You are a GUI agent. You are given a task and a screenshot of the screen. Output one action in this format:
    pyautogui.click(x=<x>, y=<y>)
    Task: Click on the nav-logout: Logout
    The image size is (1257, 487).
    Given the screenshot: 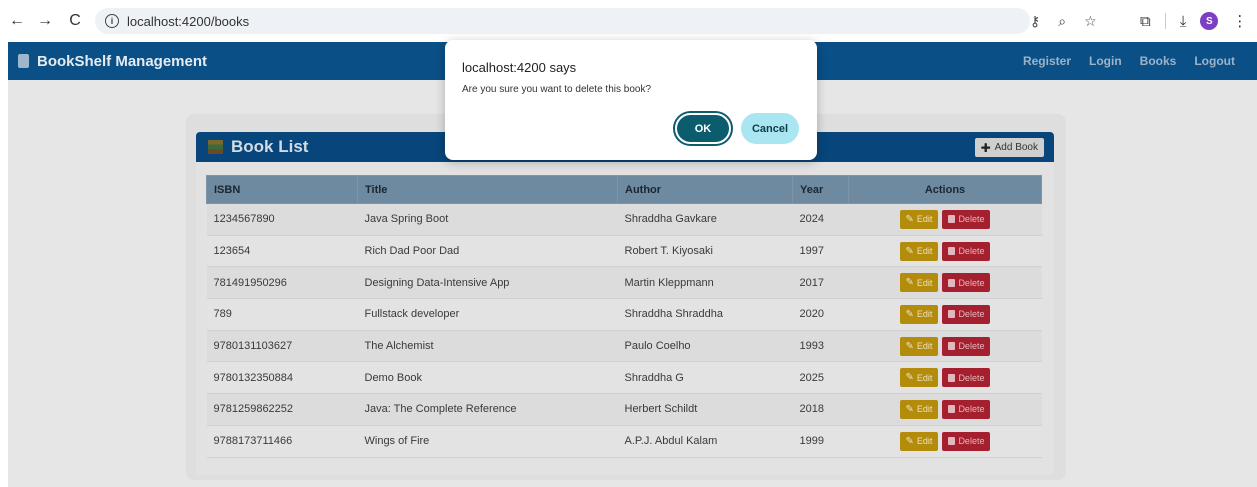 What is the action you would take?
    pyautogui.click(x=1214, y=61)
    